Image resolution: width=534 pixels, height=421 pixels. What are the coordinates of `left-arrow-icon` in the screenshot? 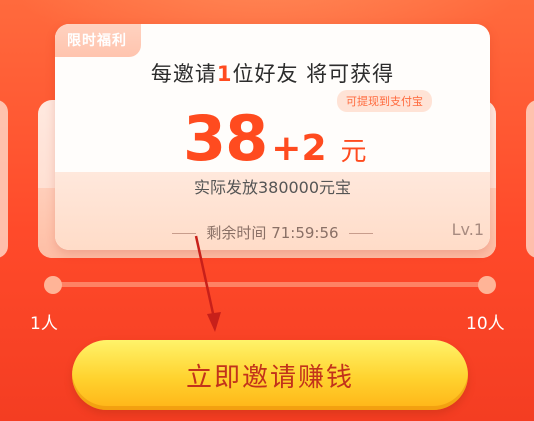 It's located at (184, 233).